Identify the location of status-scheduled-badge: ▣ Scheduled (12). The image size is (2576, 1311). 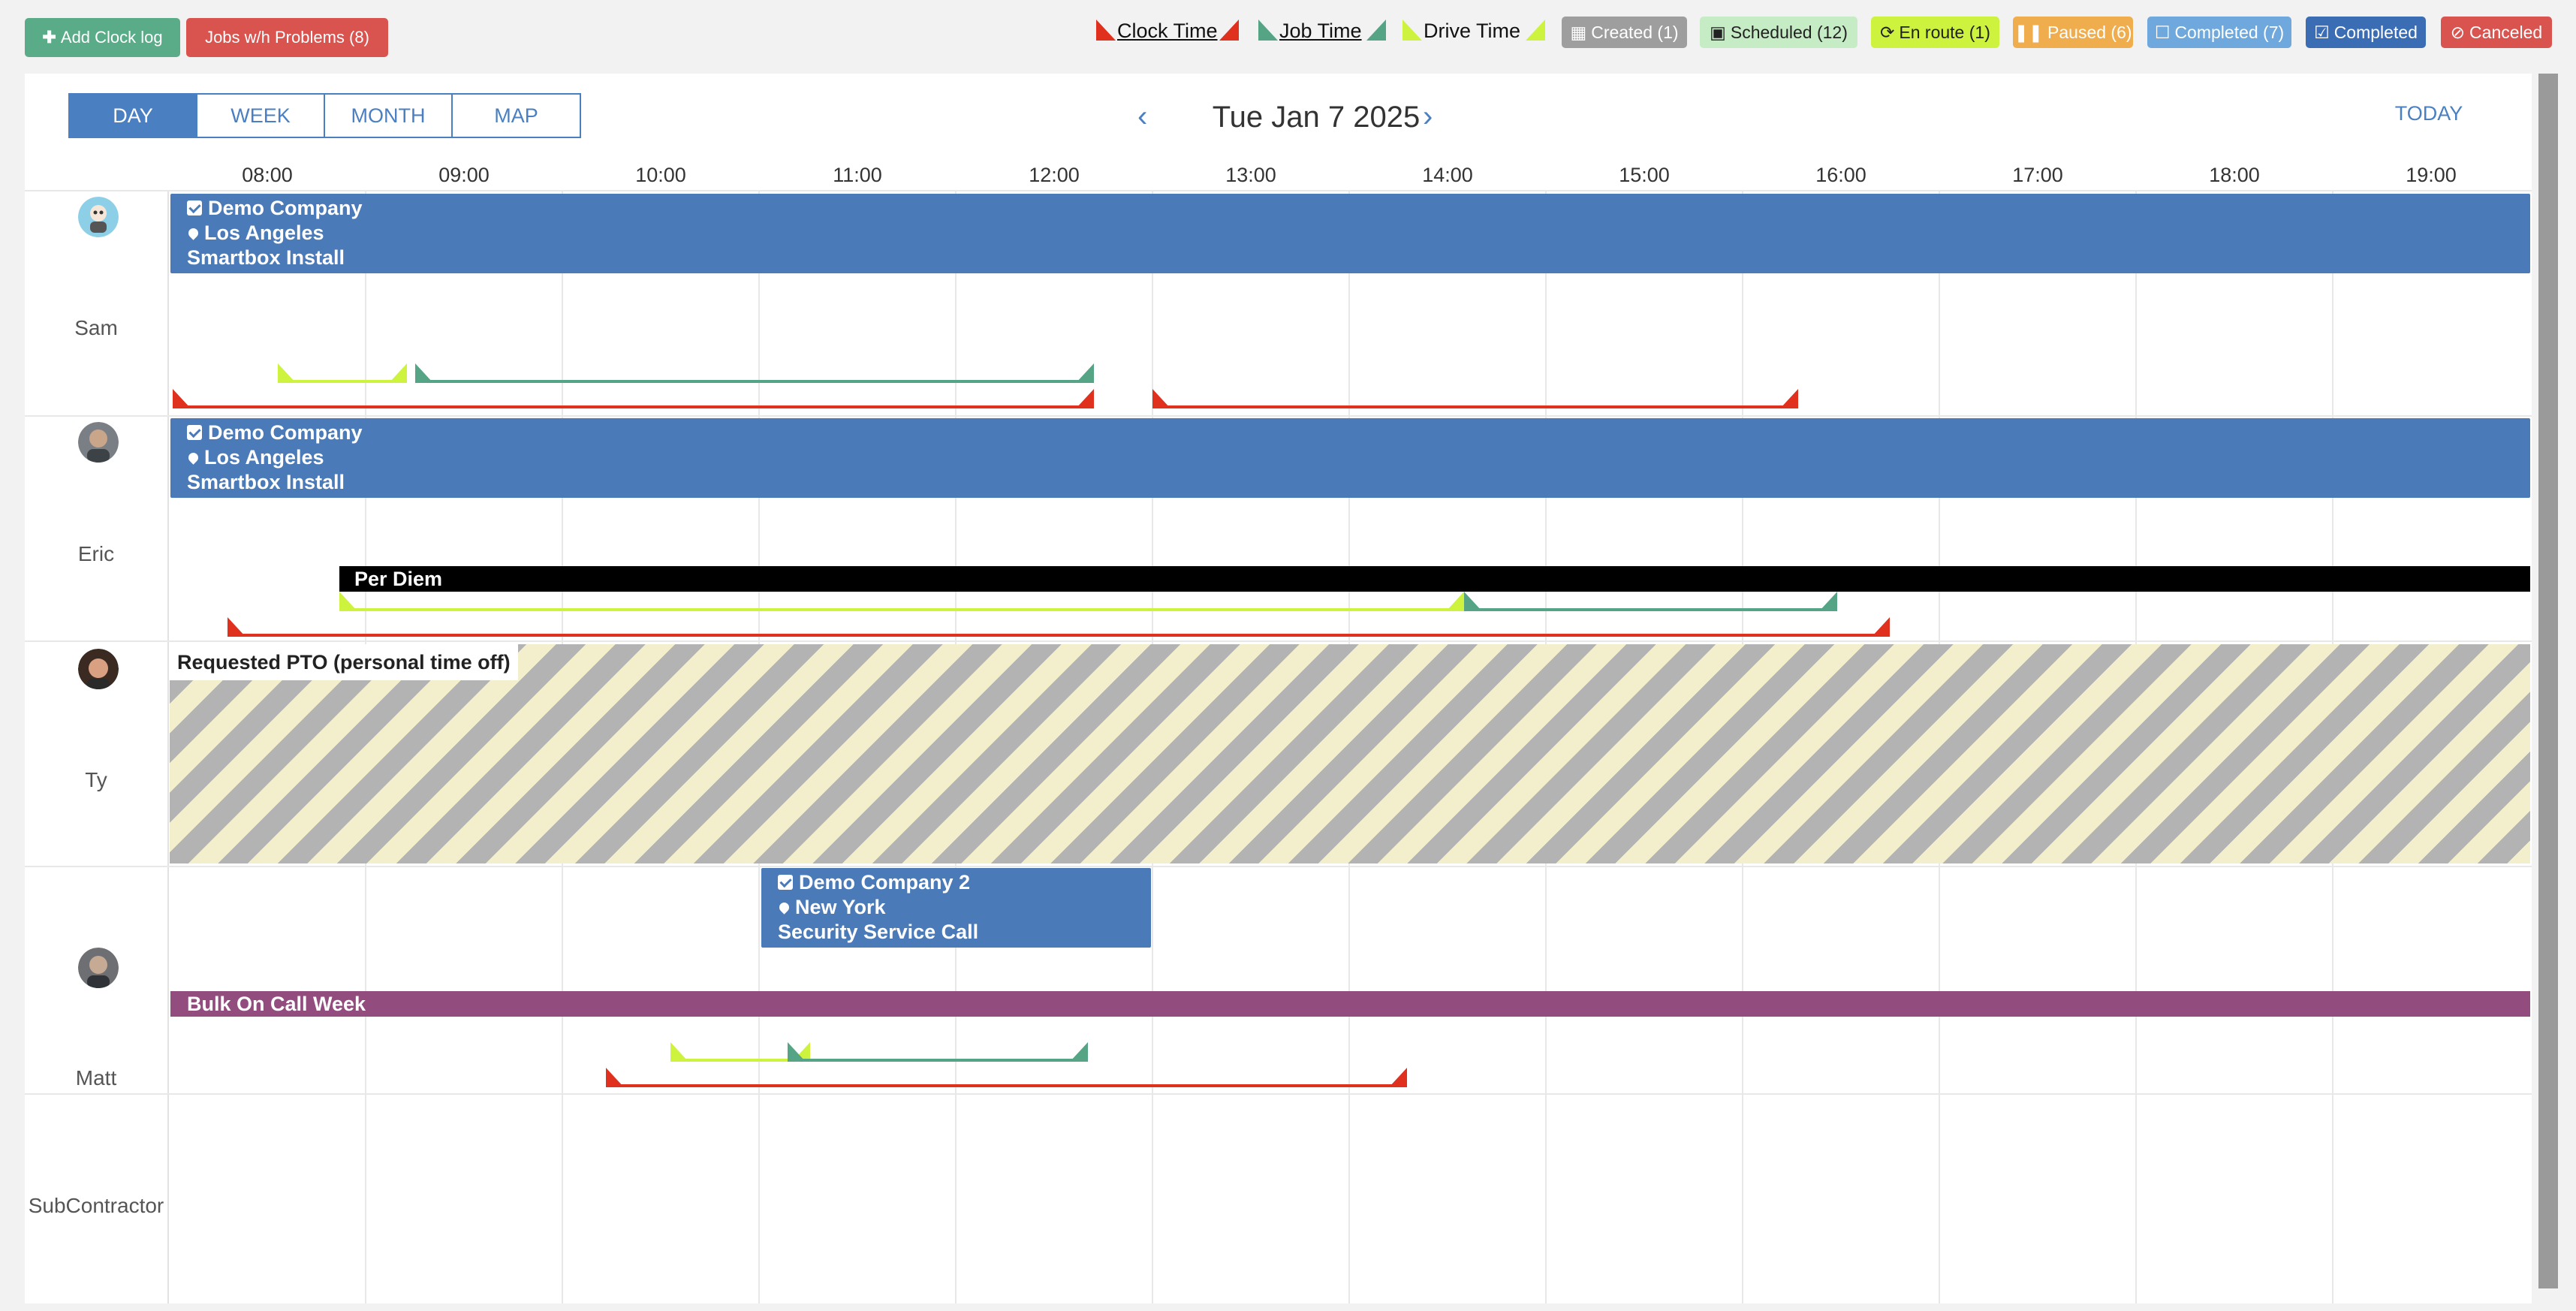
(1778, 32).